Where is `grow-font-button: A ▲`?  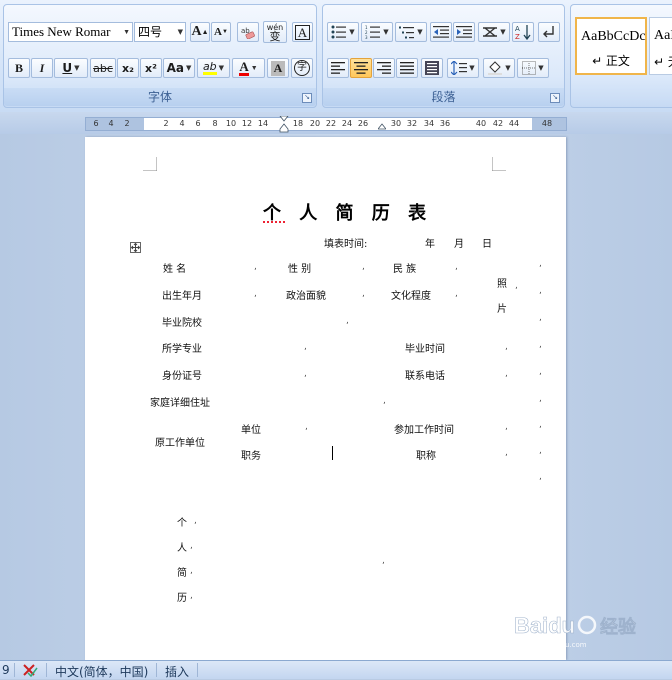 grow-font-button: A ▲ is located at coordinates (200, 32).